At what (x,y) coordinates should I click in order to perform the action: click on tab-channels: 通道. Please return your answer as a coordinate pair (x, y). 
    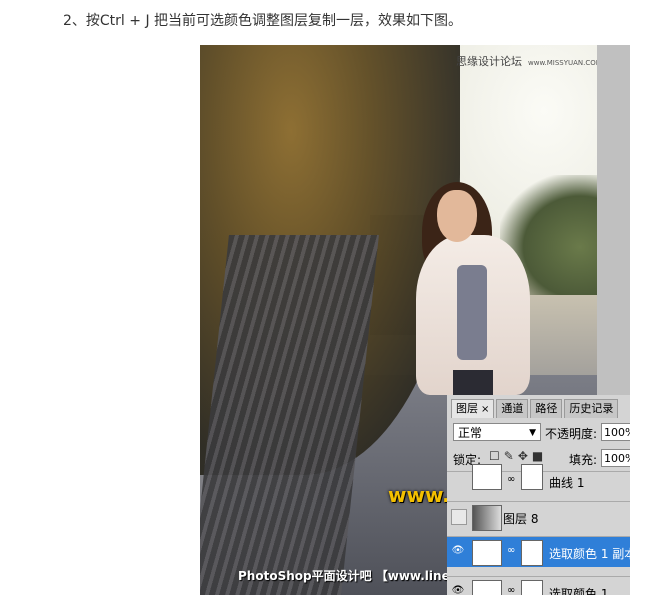
    Looking at the image, I should click on (512, 408).